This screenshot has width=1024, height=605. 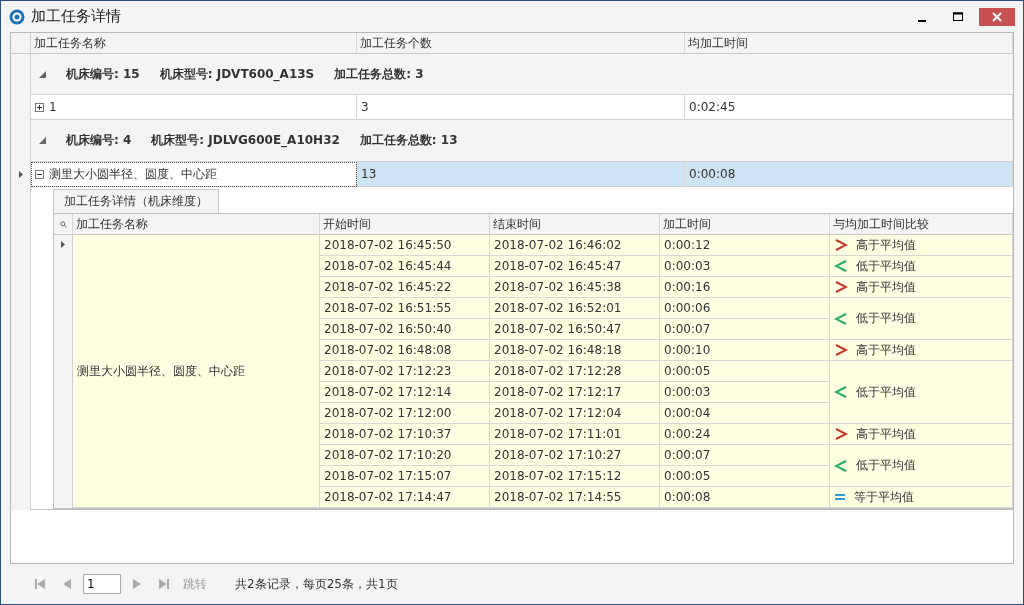 I want to click on task-name-cell: 1, so click(x=194, y=107).